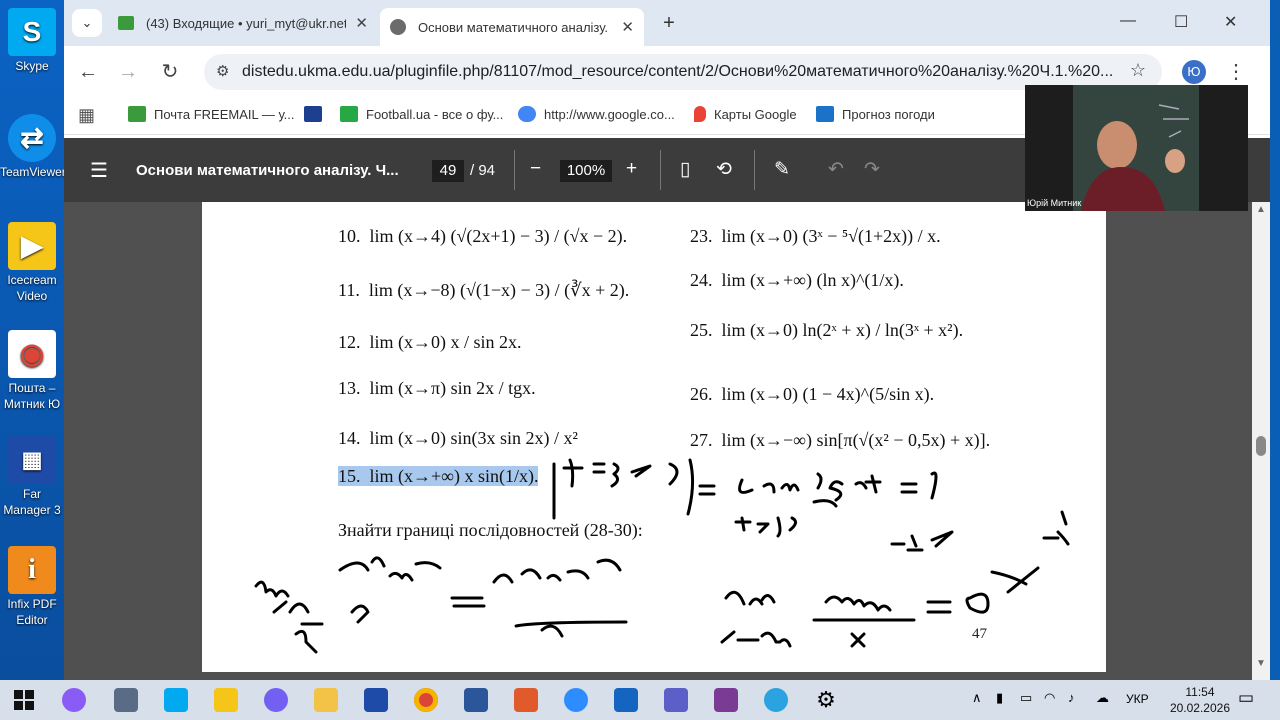  Describe the element at coordinates (476, 700) in the screenshot. I see `word-icon` at that location.